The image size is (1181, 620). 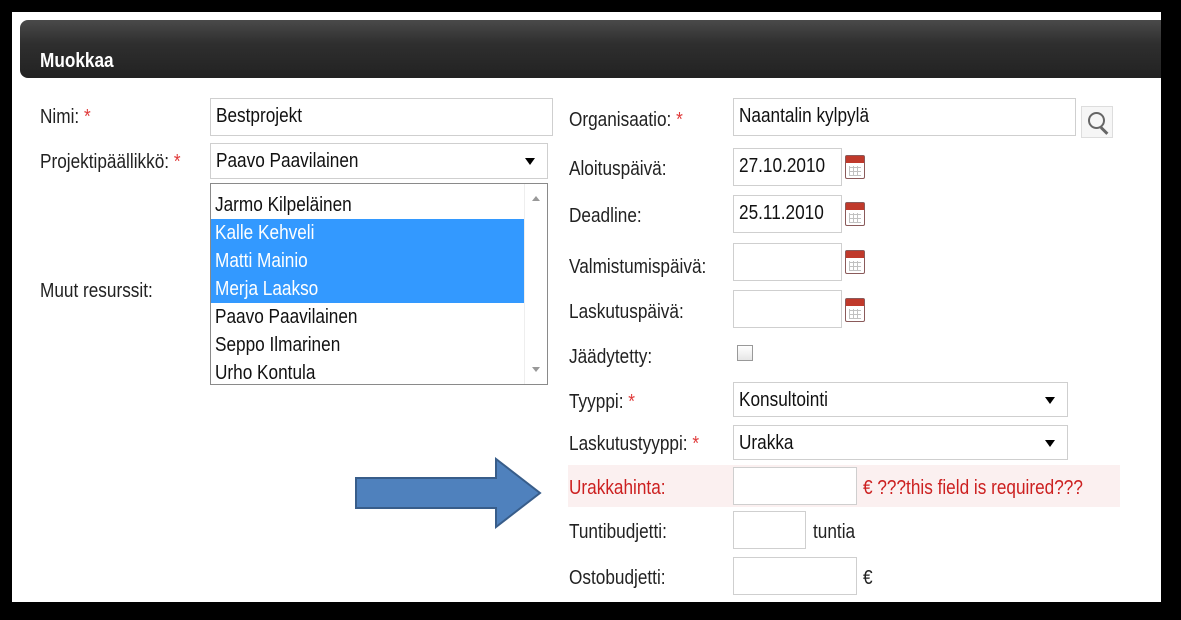 I want to click on valmistumispaiva-label: Valmistumispäivä:, so click(x=638, y=267).